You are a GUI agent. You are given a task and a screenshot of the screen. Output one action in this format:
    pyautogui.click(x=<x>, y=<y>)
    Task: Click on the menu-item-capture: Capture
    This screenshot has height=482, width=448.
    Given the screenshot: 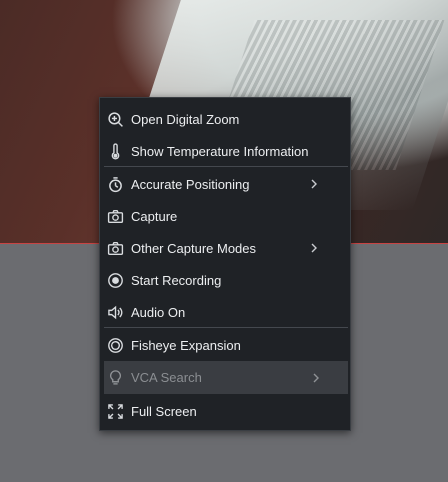 What is the action you would take?
    pyautogui.click(x=225, y=216)
    